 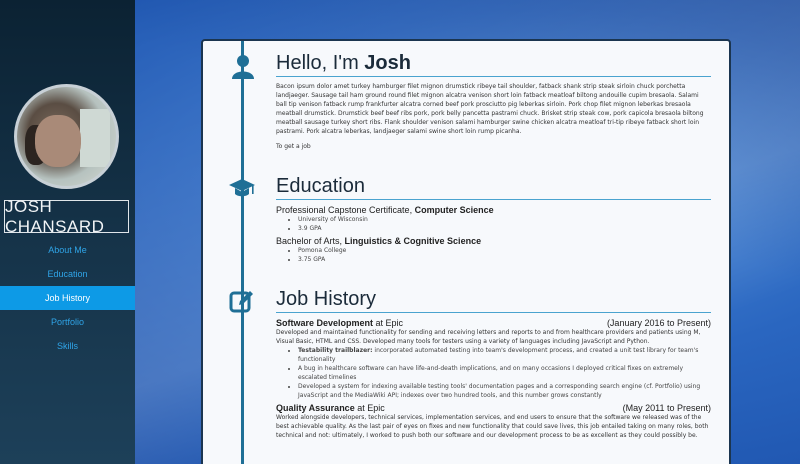 I want to click on about-title: Hello, I'm Josh, so click(x=493, y=64).